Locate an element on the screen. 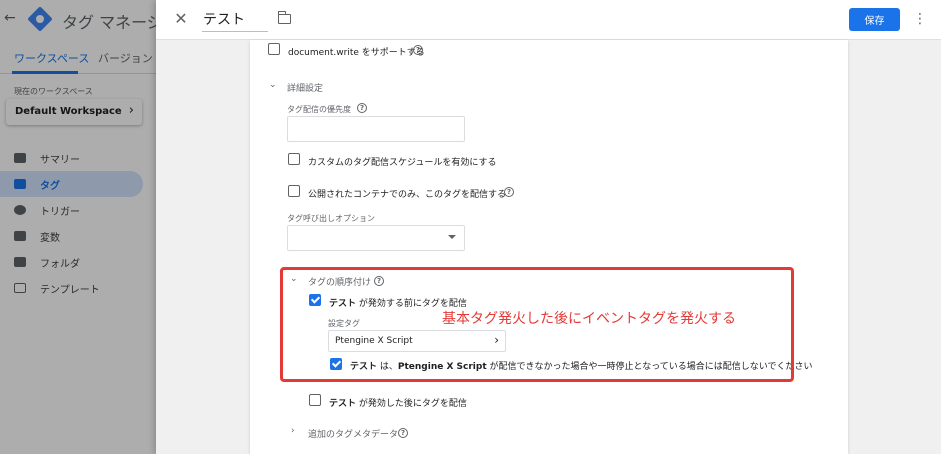 The height and width of the screenshot is (454, 941). firing-option-select is located at coordinates (376, 238).